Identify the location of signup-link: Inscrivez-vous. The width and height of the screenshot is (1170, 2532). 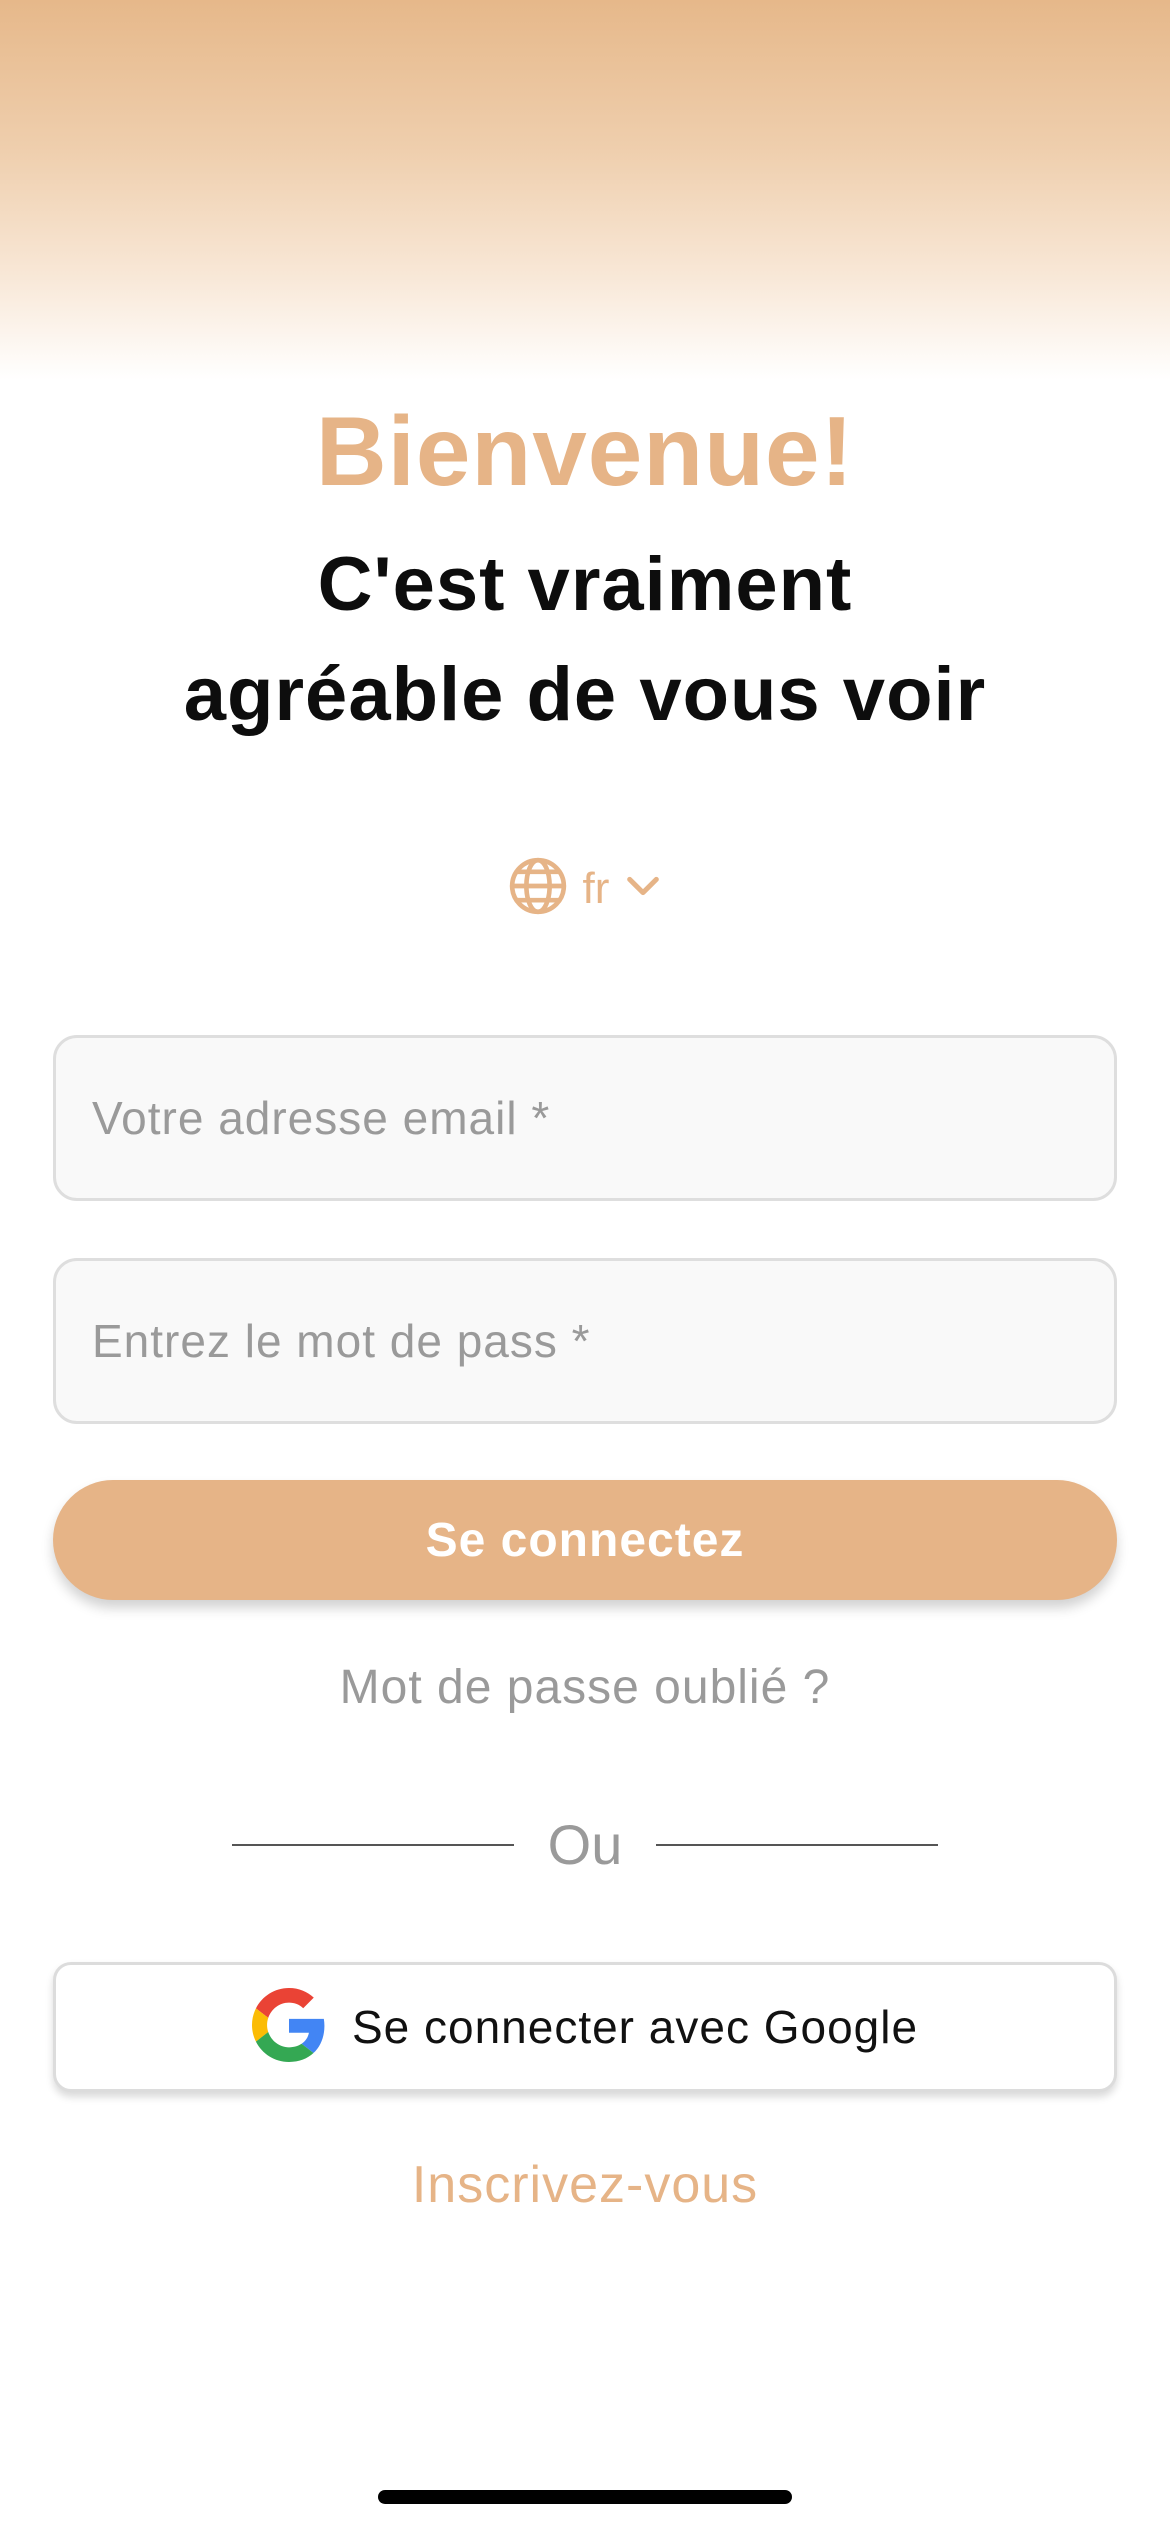
(585, 2185).